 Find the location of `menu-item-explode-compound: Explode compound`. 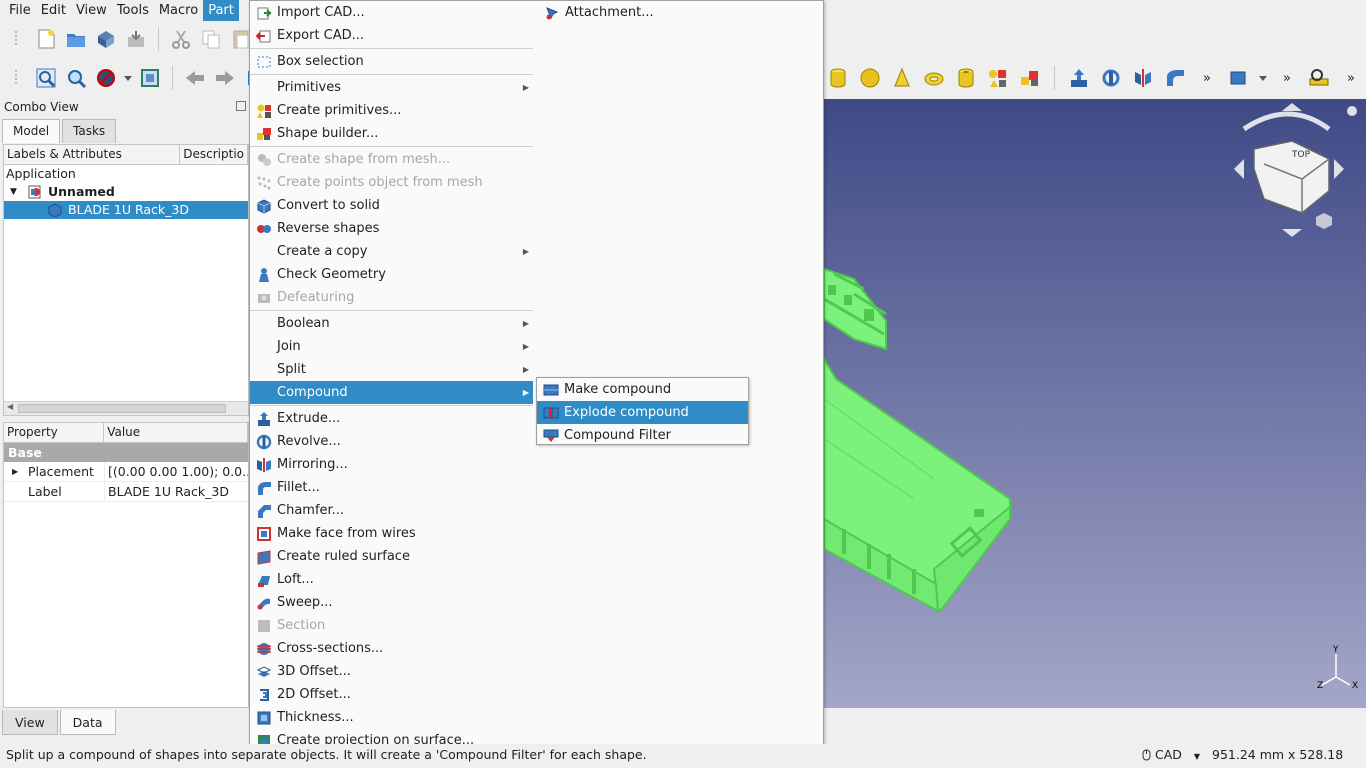

menu-item-explode-compound: Explode compound is located at coordinates (642, 412).